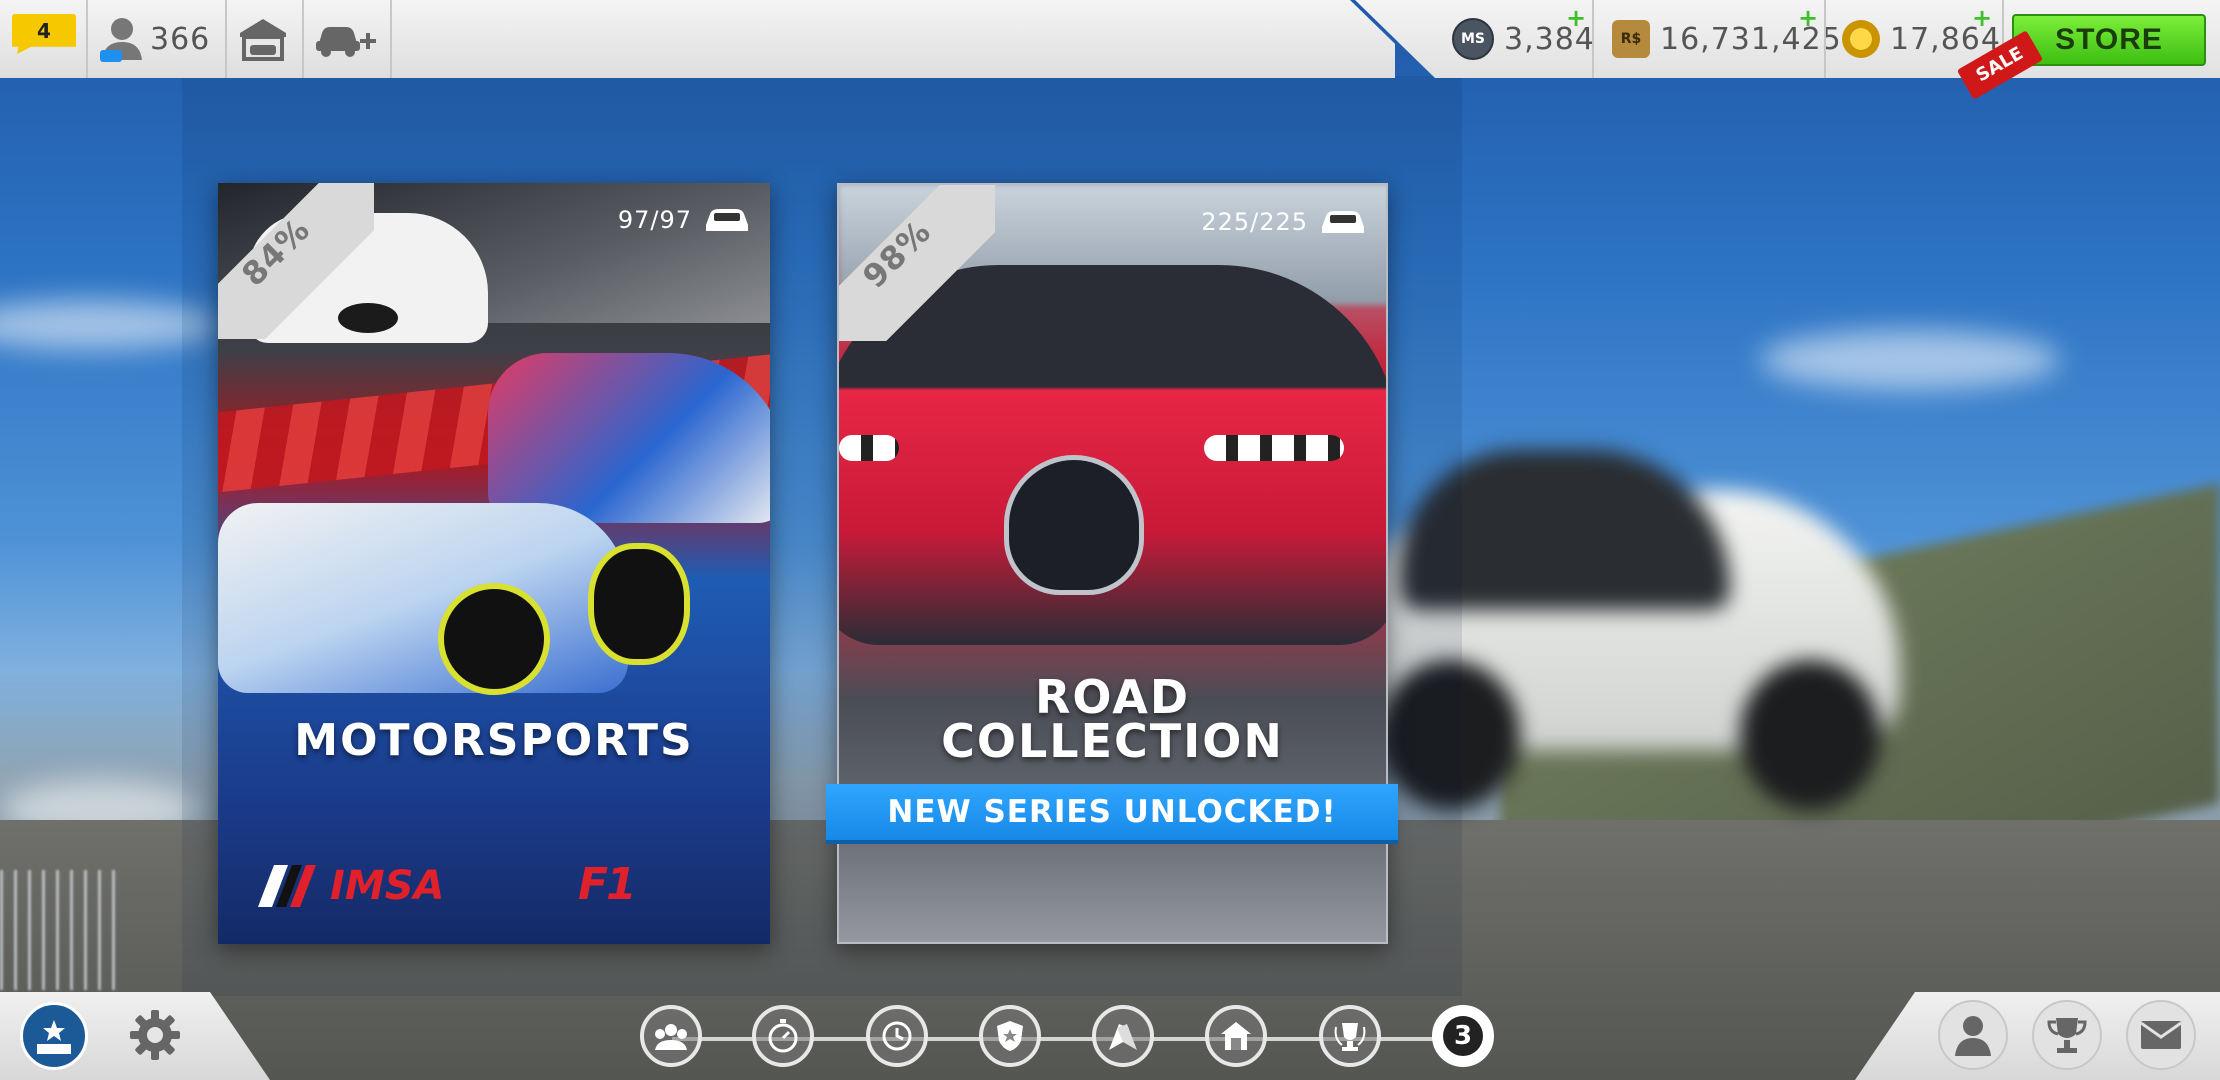 The image size is (2220, 1080). I want to click on race-node, so click(1123, 1036).